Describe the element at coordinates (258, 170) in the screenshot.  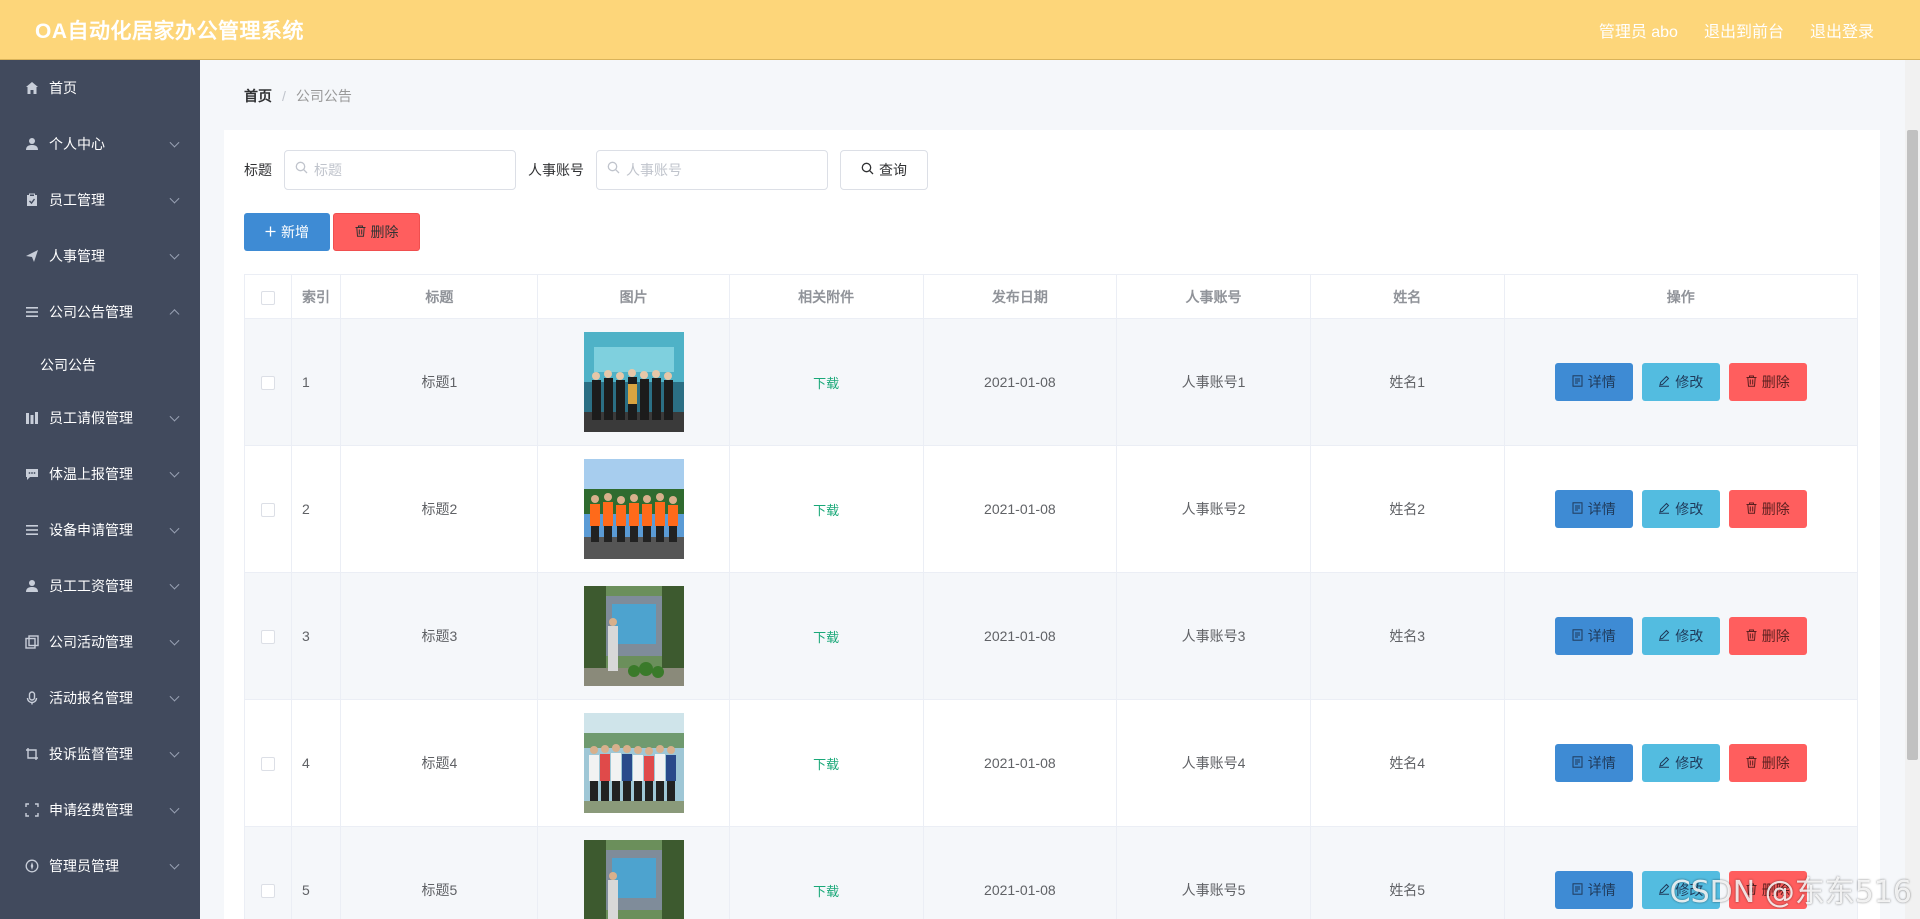
I see `title-search-label: 标题` at that location.